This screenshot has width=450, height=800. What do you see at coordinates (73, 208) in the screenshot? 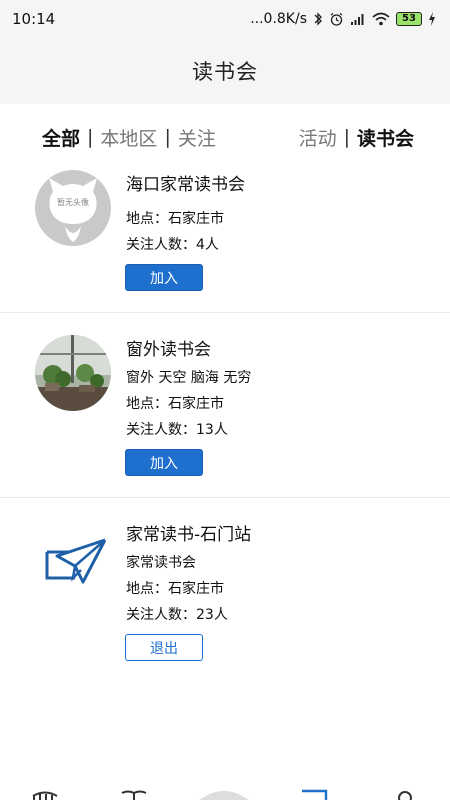
I see `avatar-placeholder: 暂无头像` at bounding box center [73, 208].